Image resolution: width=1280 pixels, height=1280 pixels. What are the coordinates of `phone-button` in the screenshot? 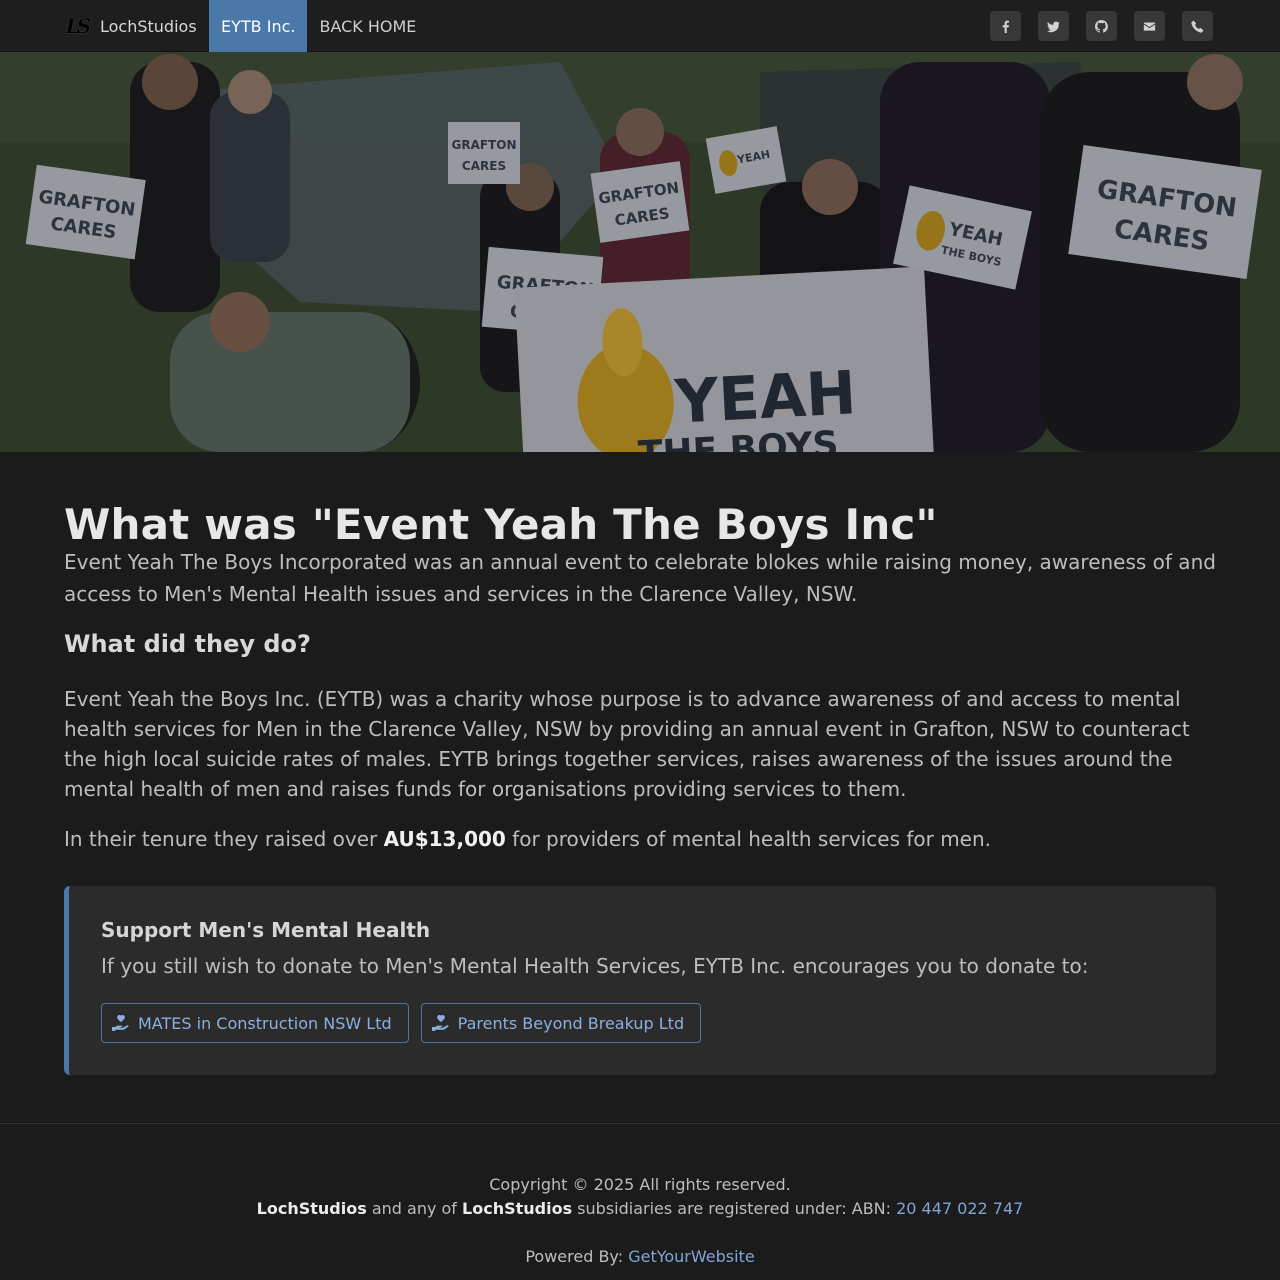 It's located at (1197, 26).